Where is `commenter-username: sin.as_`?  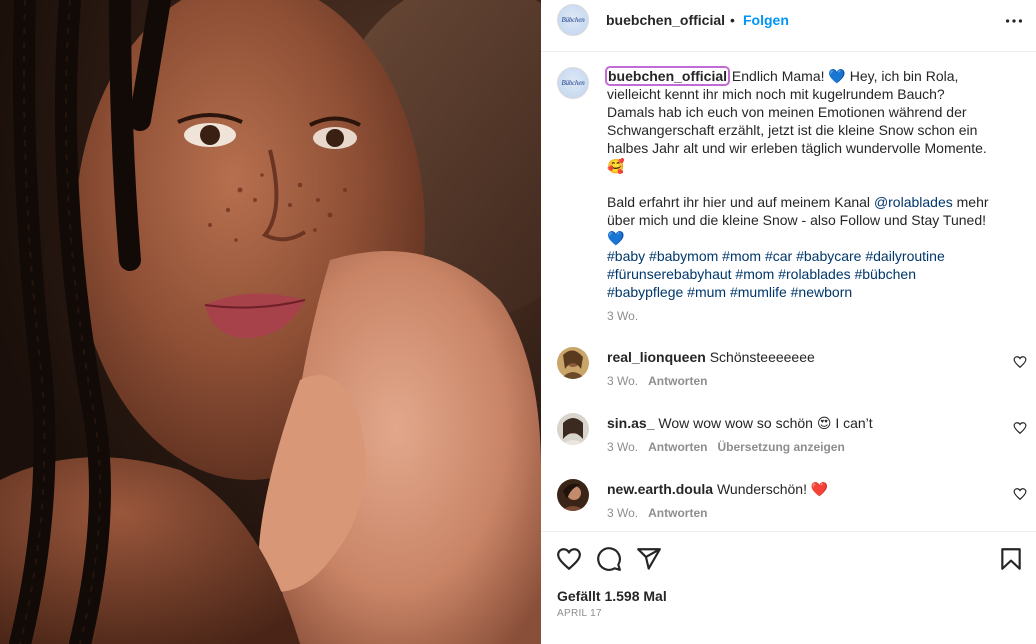
commenter-username: sin.as_ is located at coordinates (630, 423).